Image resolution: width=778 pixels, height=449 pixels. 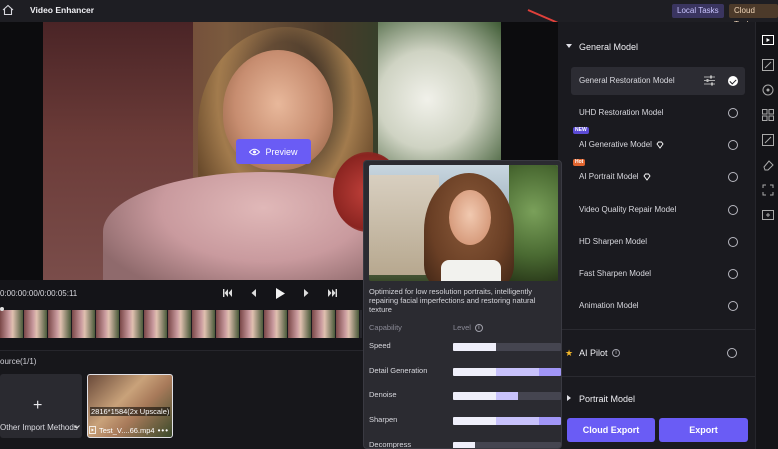 I want to click on skip-start-icon, so click(x=228, y=293).